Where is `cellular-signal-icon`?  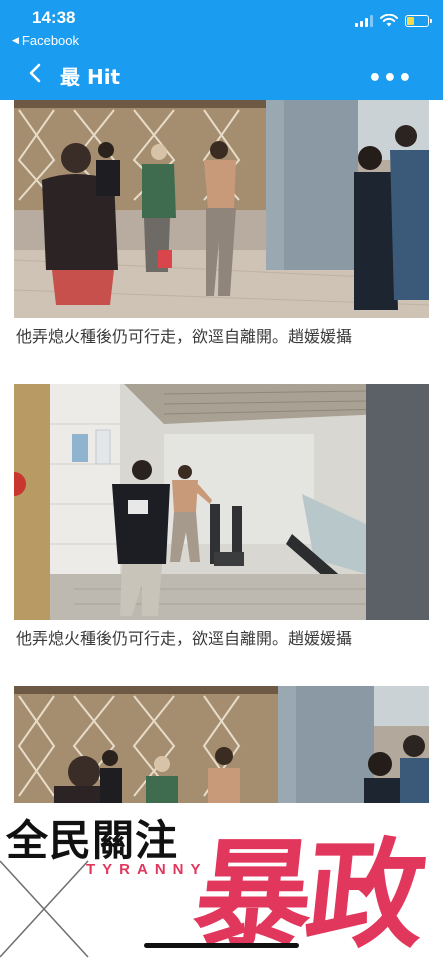
cellular-signal-icon is located at coordinates (364, 20).